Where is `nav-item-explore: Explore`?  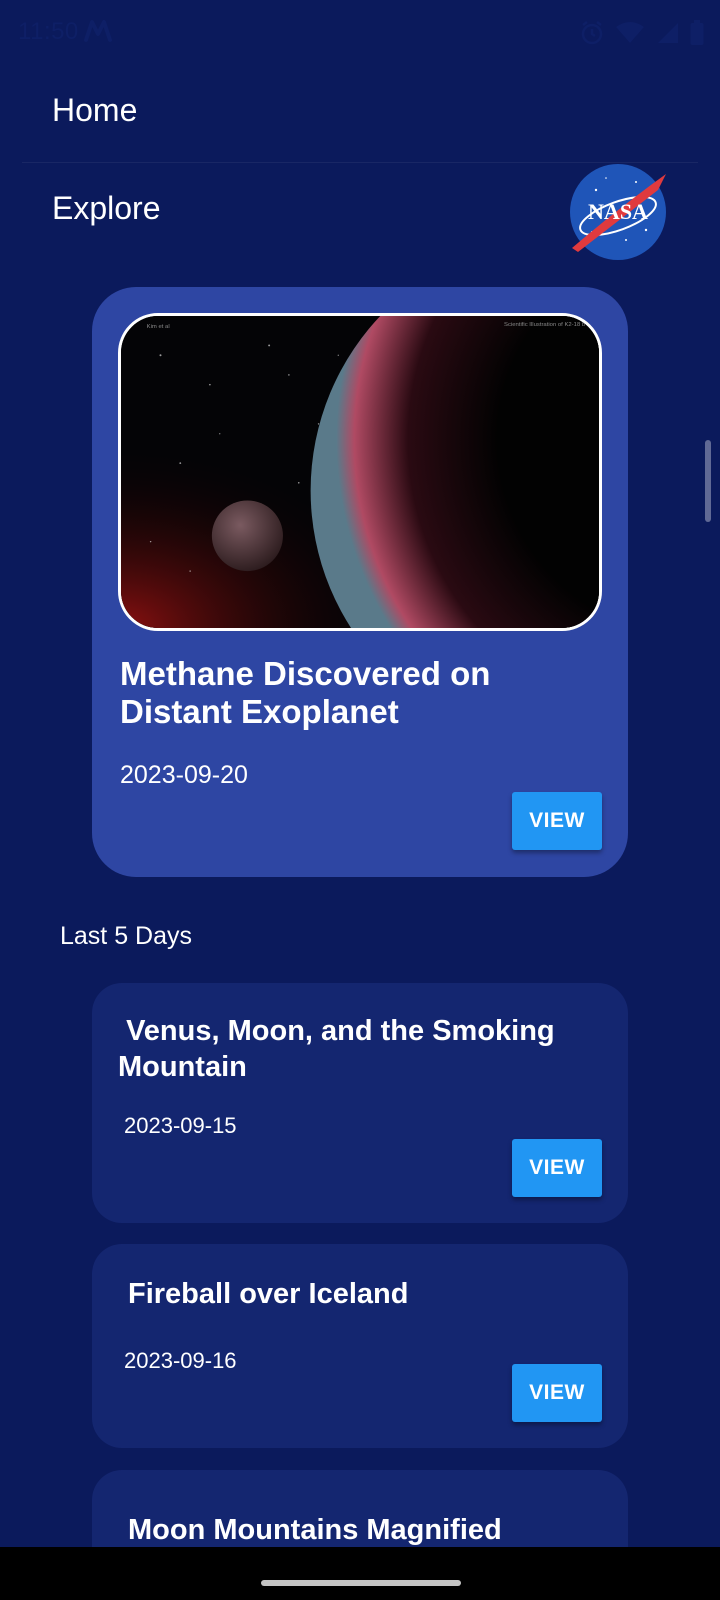
nav-item-explore: Explore is located at coordinates (106, 208).